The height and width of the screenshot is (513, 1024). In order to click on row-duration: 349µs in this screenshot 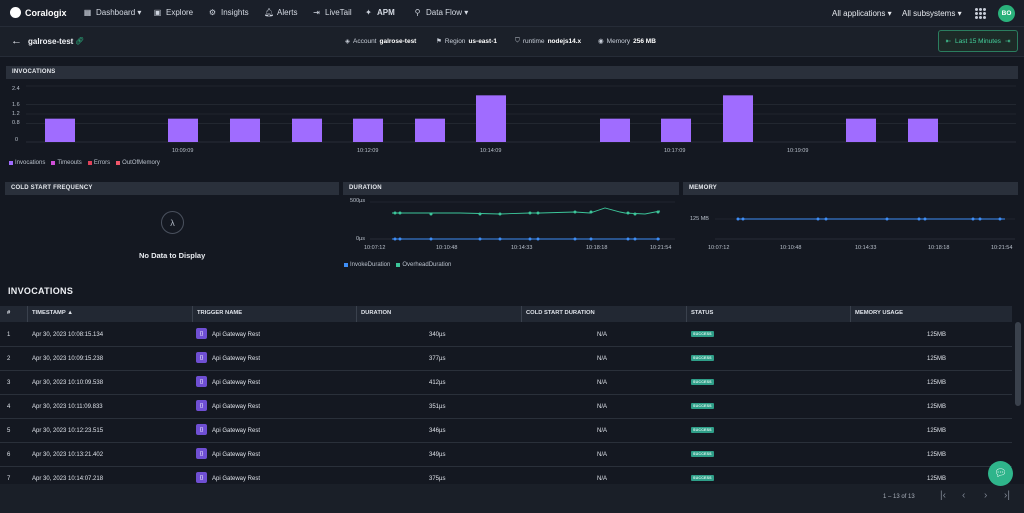, I will do `click(437, 455)`.